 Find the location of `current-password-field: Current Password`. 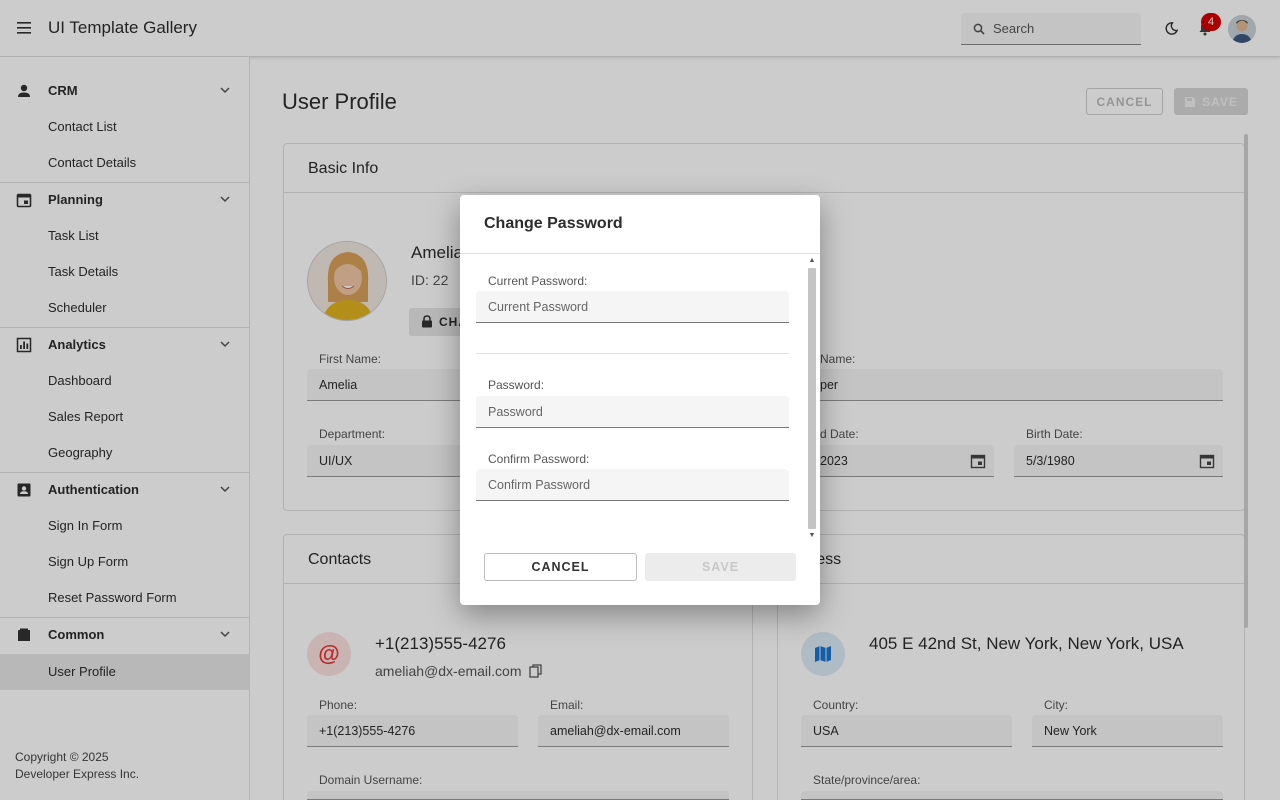

current-password-field: Current Password is located at coordinates (632, 307).